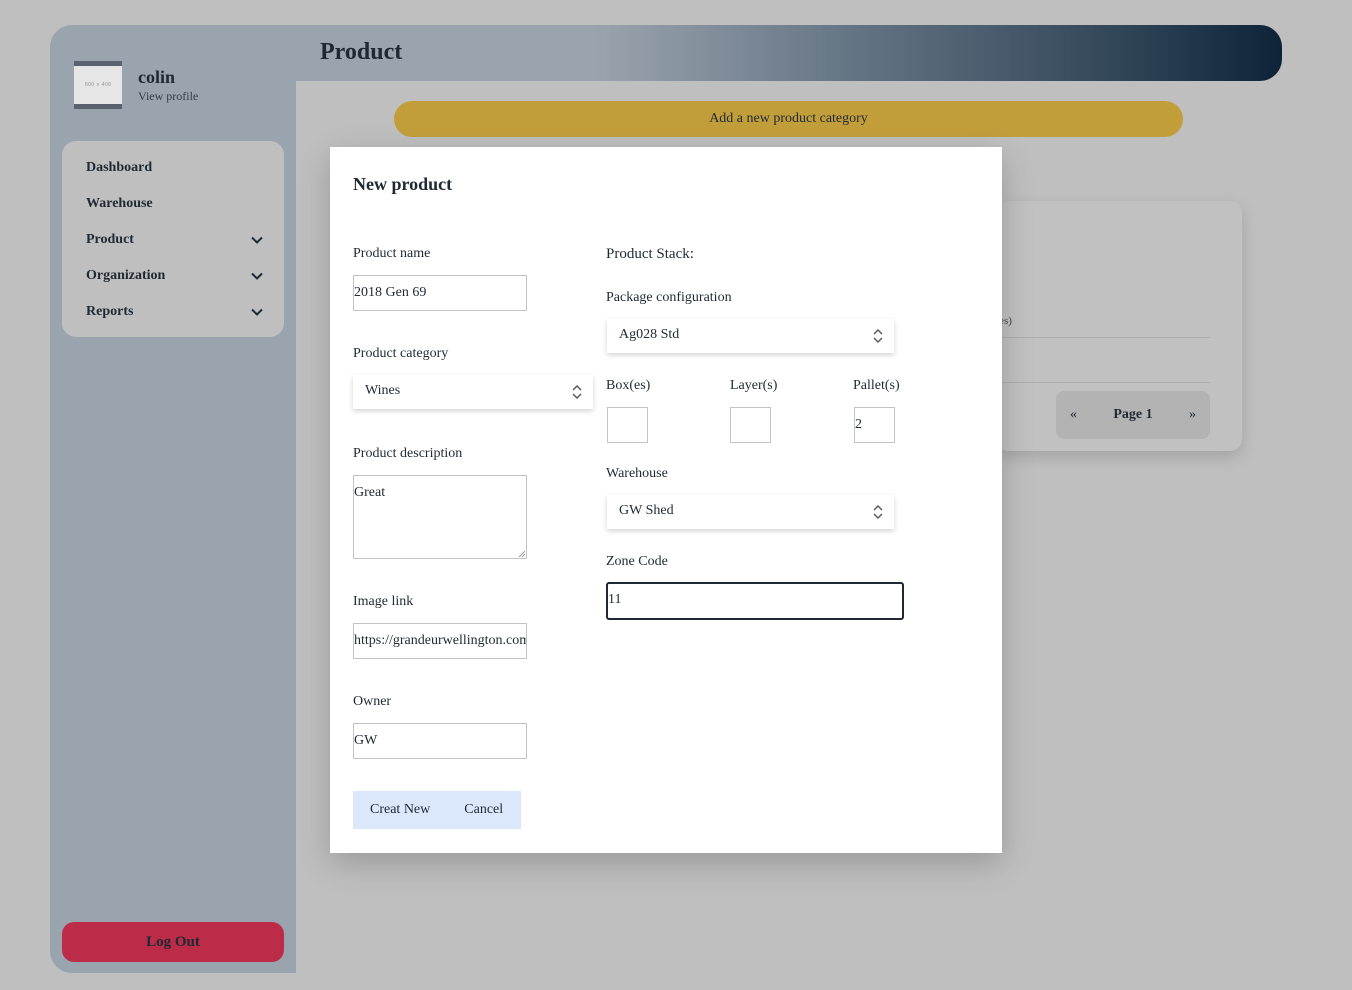 This screenshot has width=1352, height=990. What do you see at coordinates (366, 740) in the screenshot?
I see `owner-value: GW` at bounding box center [366, 740].